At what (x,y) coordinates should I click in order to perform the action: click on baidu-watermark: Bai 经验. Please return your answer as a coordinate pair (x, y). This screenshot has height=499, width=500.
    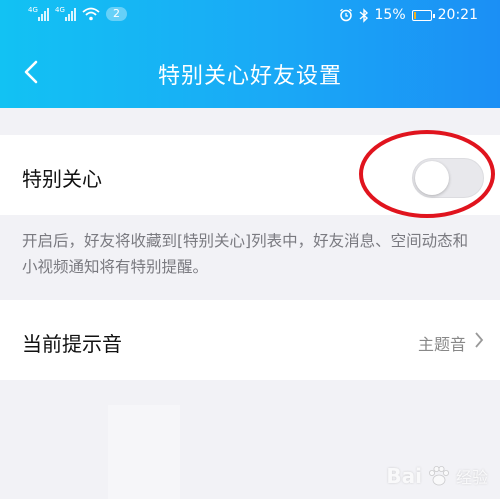
    Looking at the image, I should click on (437, 476).